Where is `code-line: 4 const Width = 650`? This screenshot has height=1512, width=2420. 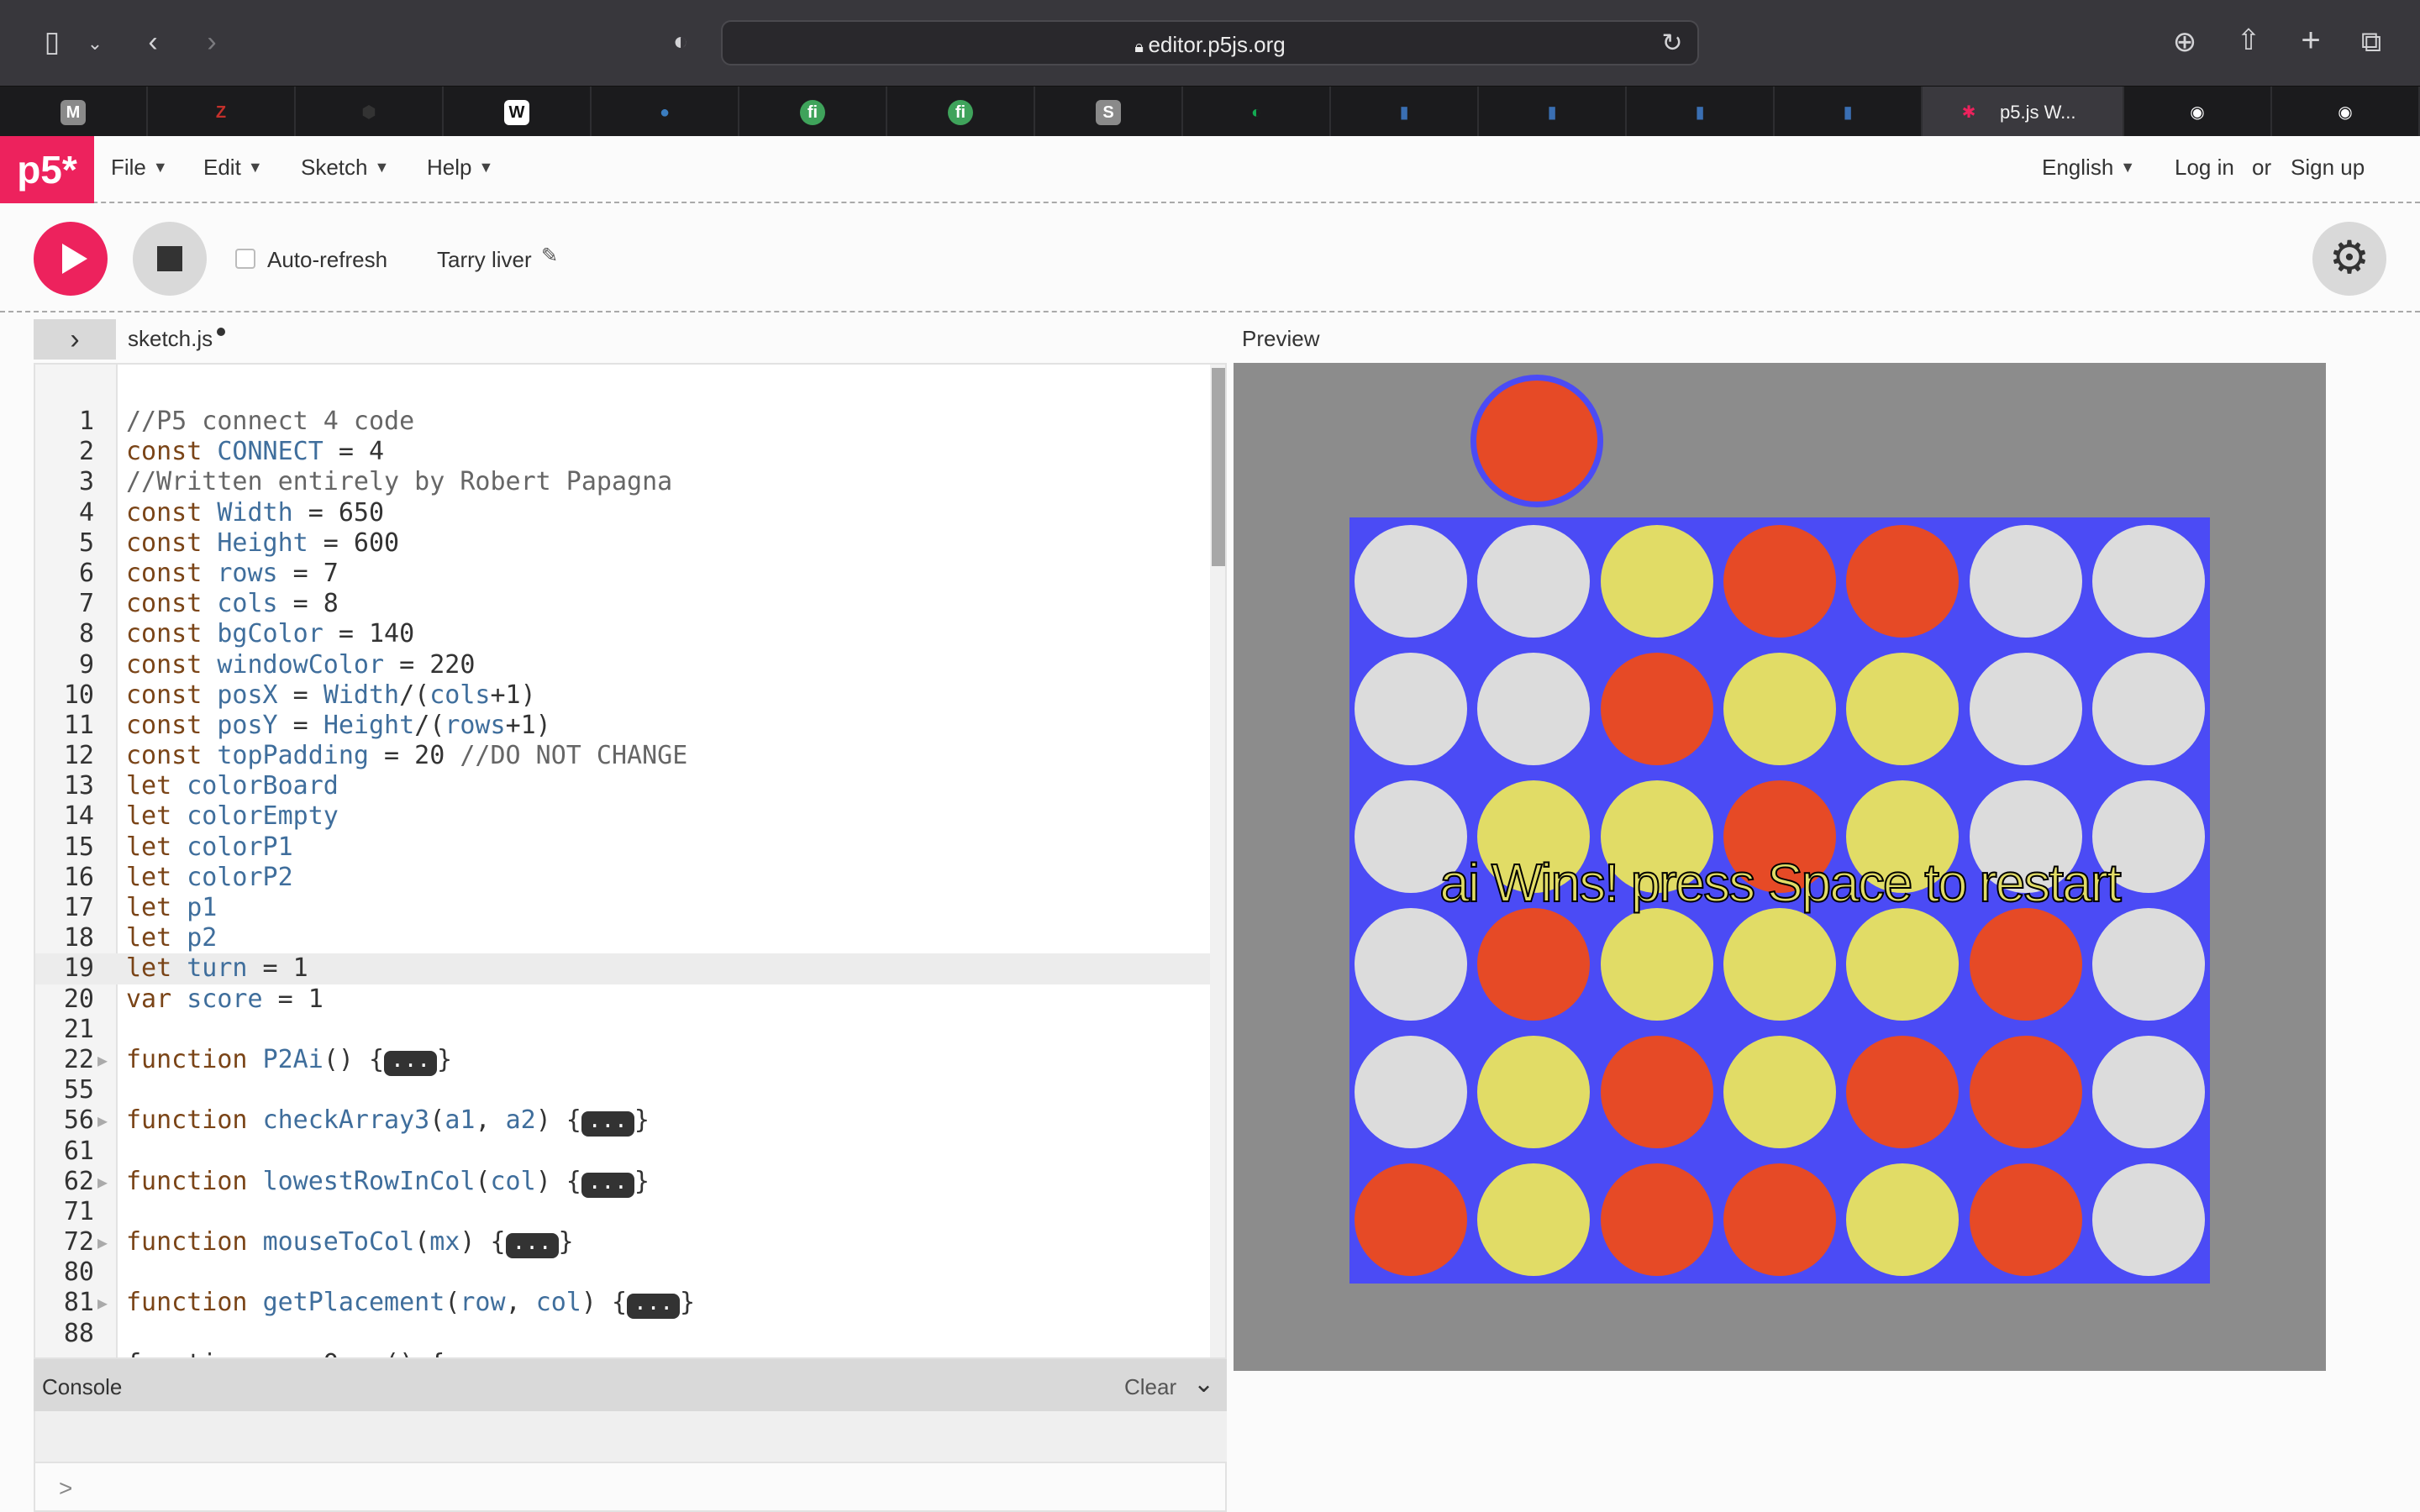
code-line: 4 const Width = 650 is located at coordinates (630, 513).